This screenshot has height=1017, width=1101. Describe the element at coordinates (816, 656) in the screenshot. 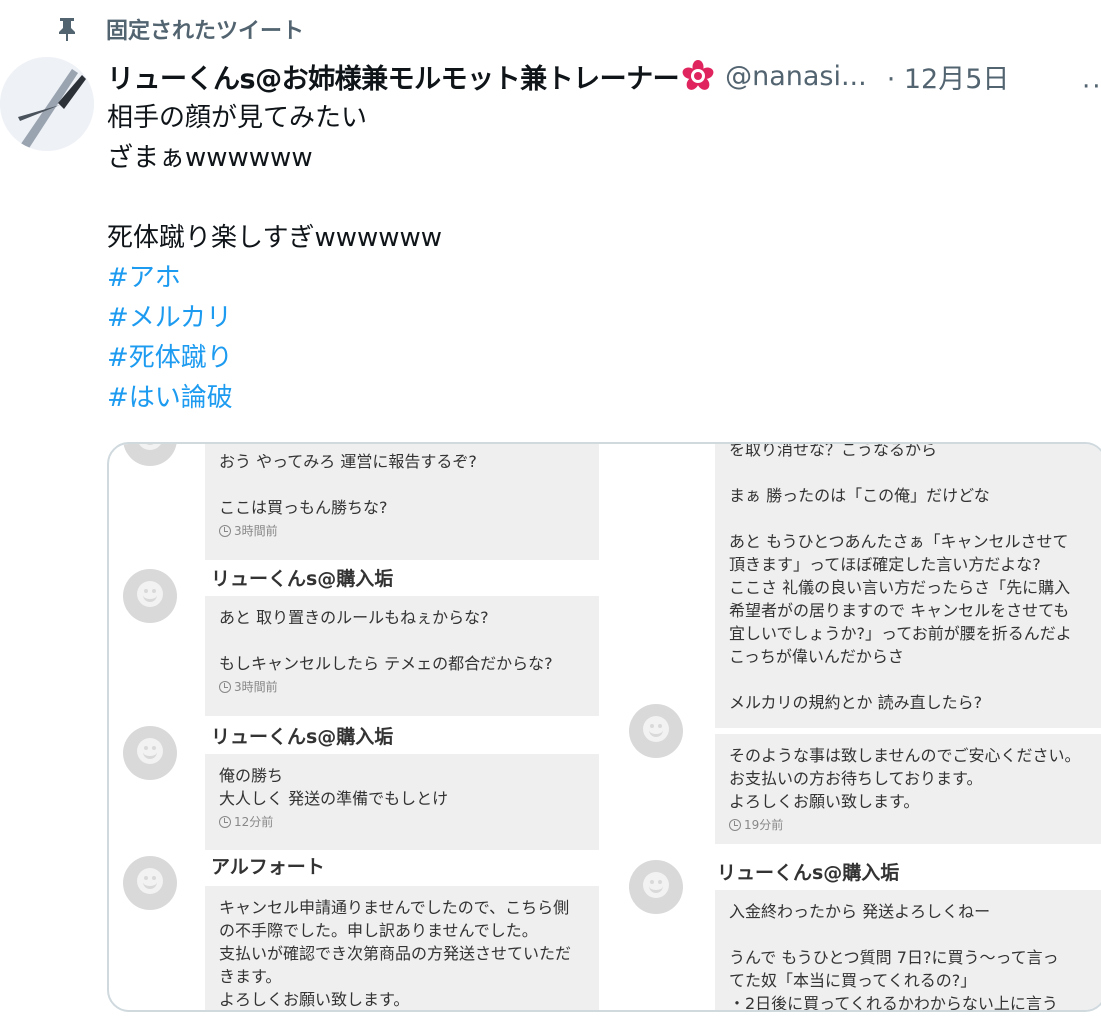

I see `message-line: こっちが偉いんだからさ` at that location.